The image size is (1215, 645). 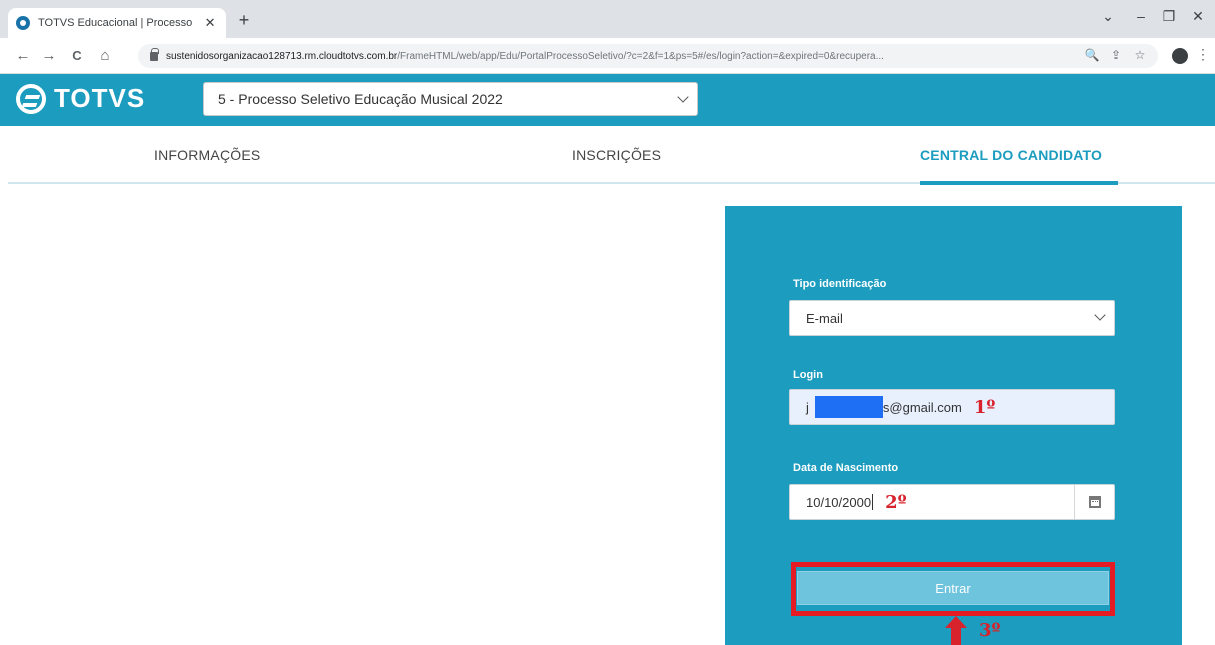 I want to click on browser-tab-title: TOTVS Educacional | Processo Se, so click(x=117, y=23).